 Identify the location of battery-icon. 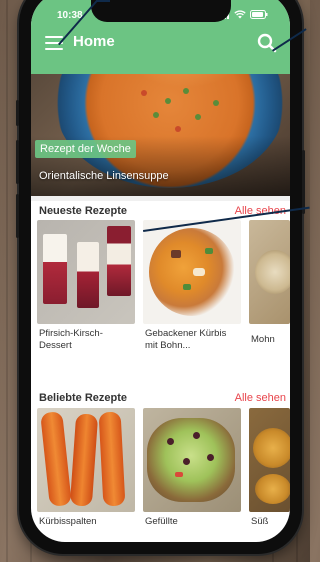
(259, 14).